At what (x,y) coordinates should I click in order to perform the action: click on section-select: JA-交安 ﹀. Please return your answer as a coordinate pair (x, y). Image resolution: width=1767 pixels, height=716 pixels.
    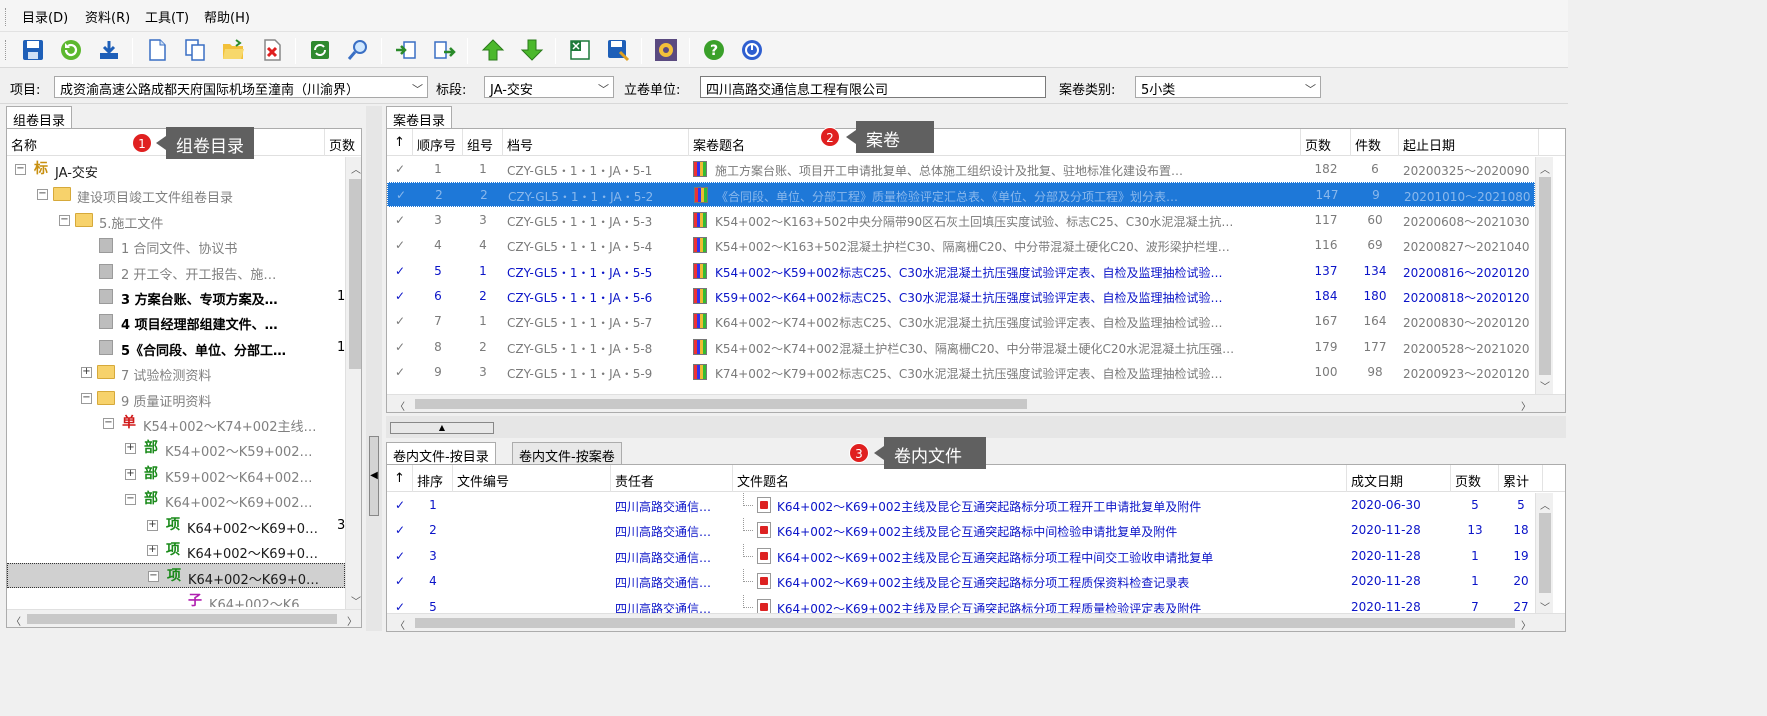
    Looking at the image, I should click on (549, 87).